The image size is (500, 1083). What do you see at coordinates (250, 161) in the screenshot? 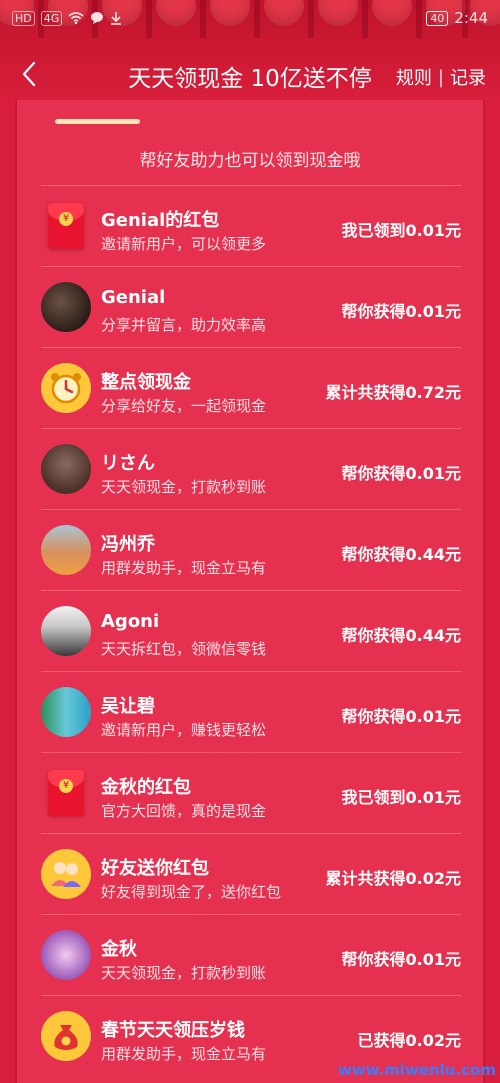
I see `subtitle: 帮好友助力也可以领到现金哦` at bounding box center [250, 161].